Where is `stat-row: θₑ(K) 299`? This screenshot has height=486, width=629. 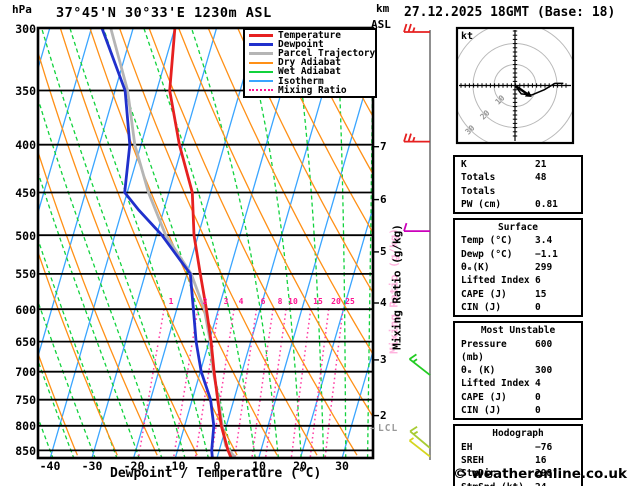
stat-row: θₑ(K) 299 is located at coordinates (518, 267).